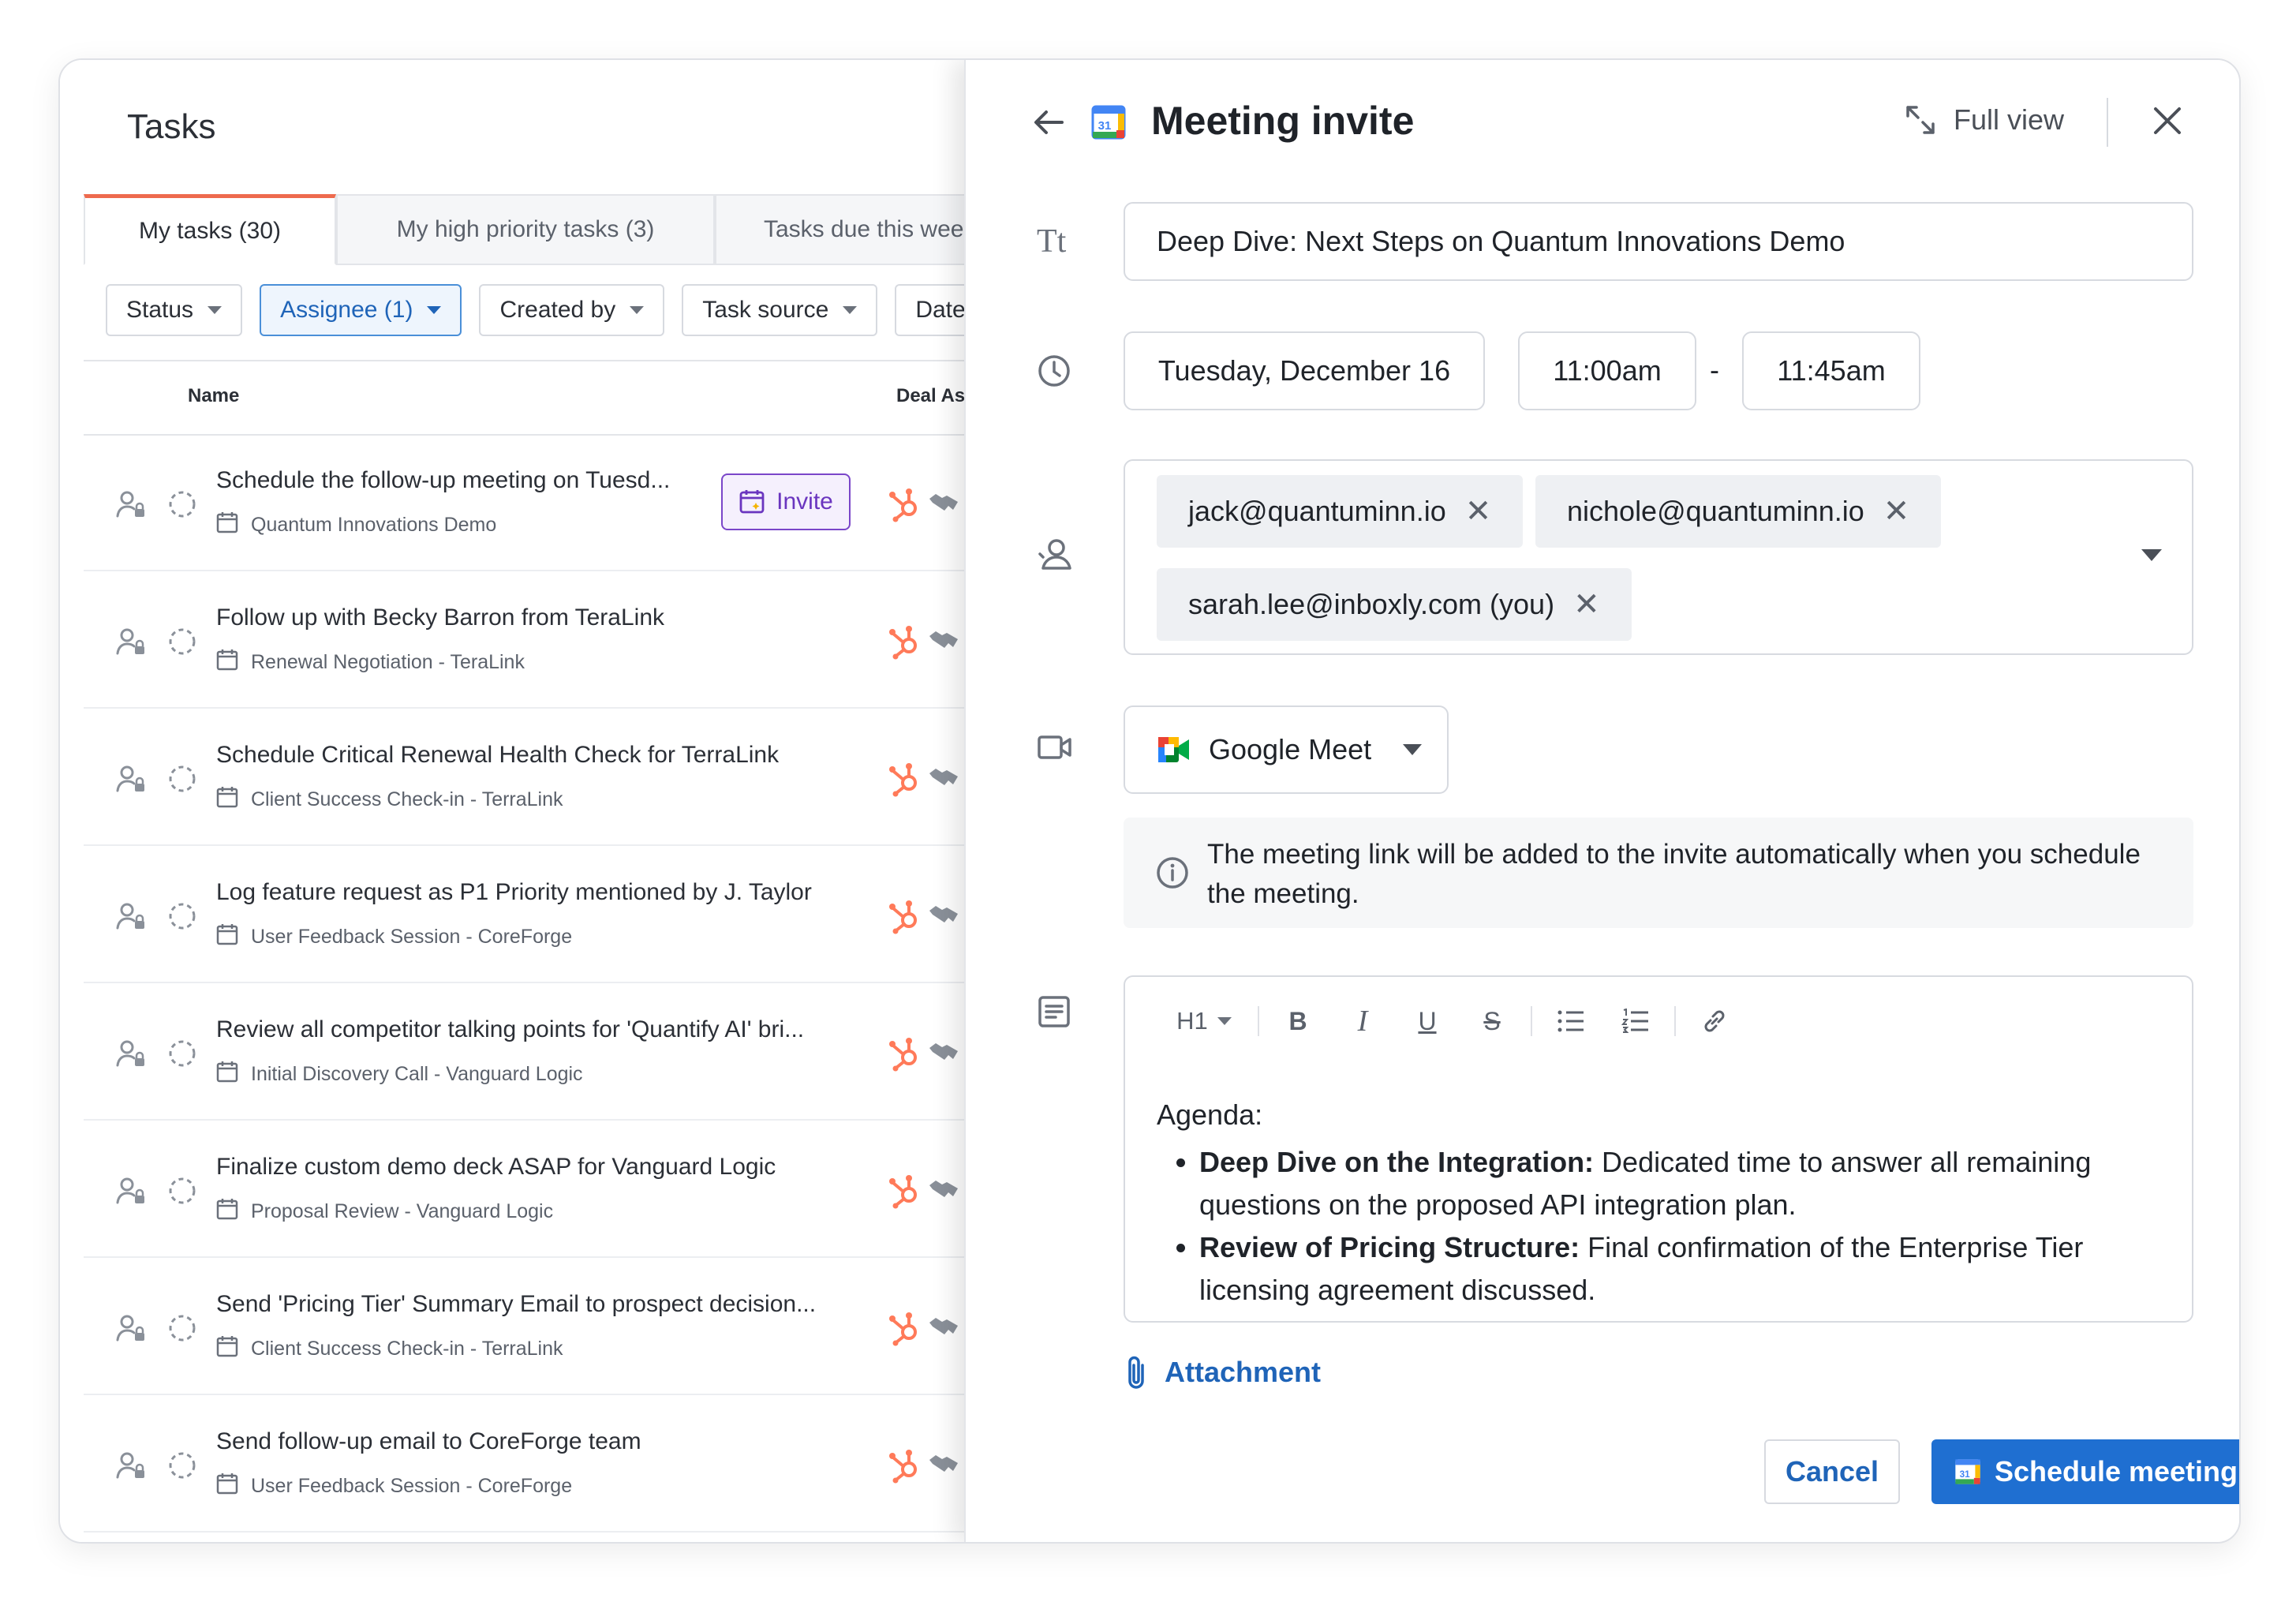 Image resolution: width=2296 pixels, height=1598 pixels. What do you see at coordinates (399, 1075) in the screenshot?
I see `task-deal: Initial Discovery Call - Vanguard Logic` at bounding box center [399, 1075].